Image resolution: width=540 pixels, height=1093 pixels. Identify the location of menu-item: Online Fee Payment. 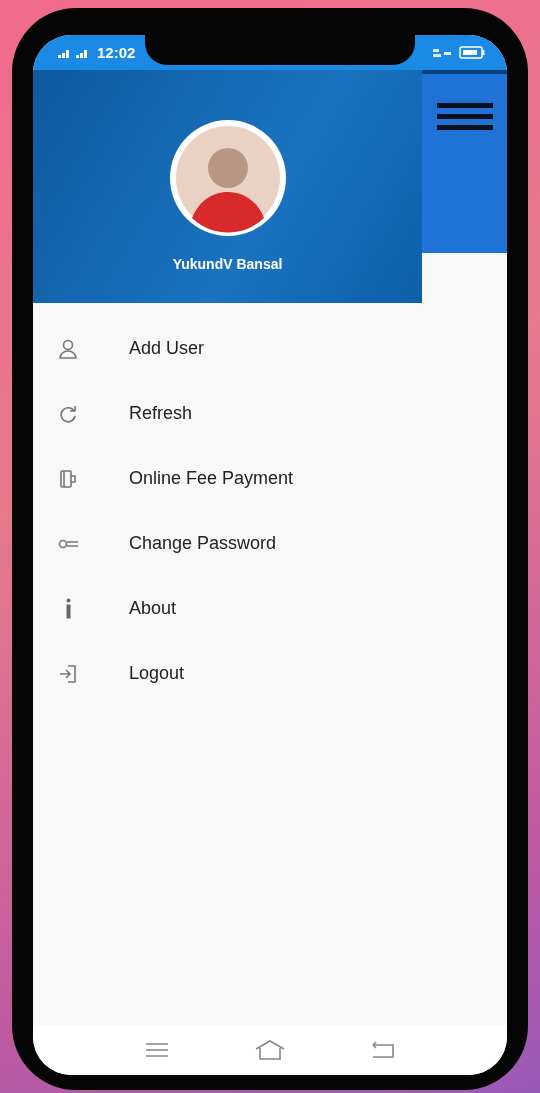
(270, 478).